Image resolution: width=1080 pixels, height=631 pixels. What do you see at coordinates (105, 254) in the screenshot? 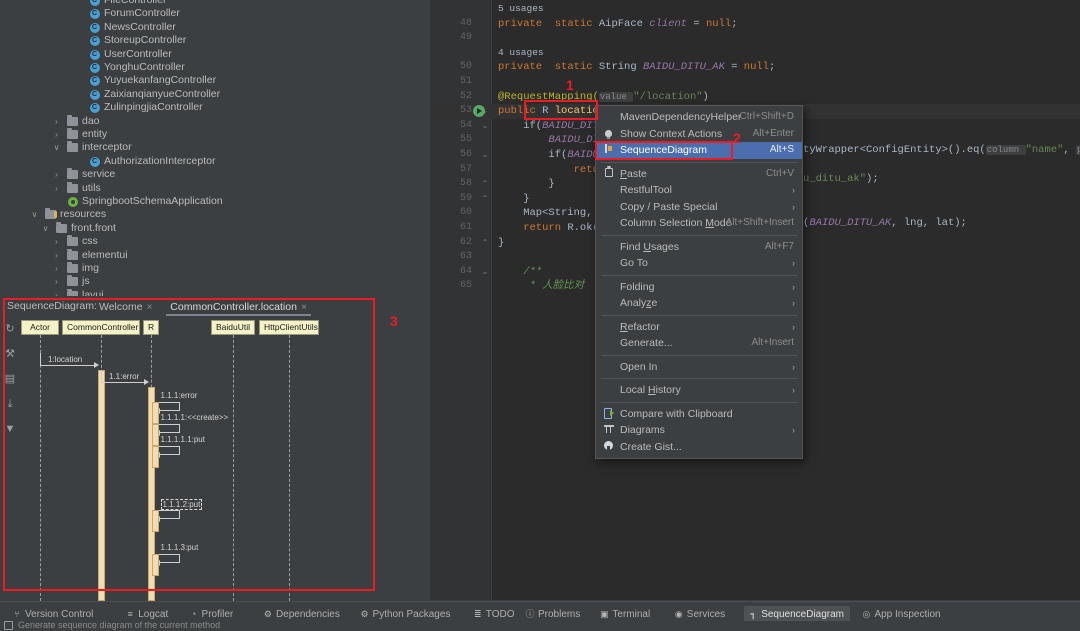
I see `tree-item-label: elementui` at bounding box center [105, 254].